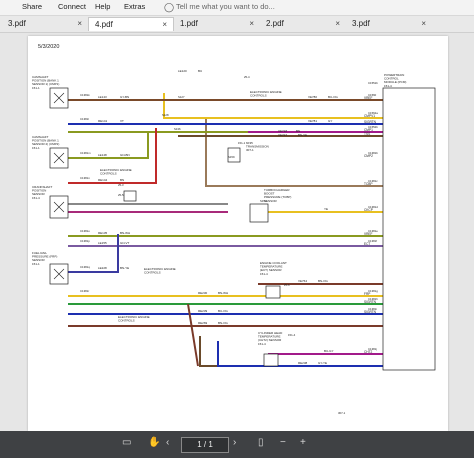 The height and width of the screenshot is (458, 474). Describe the element at coordinates (45, 24) in the screenshot. I see `tab-3pdf-a: 3.pdf ×` at that location.